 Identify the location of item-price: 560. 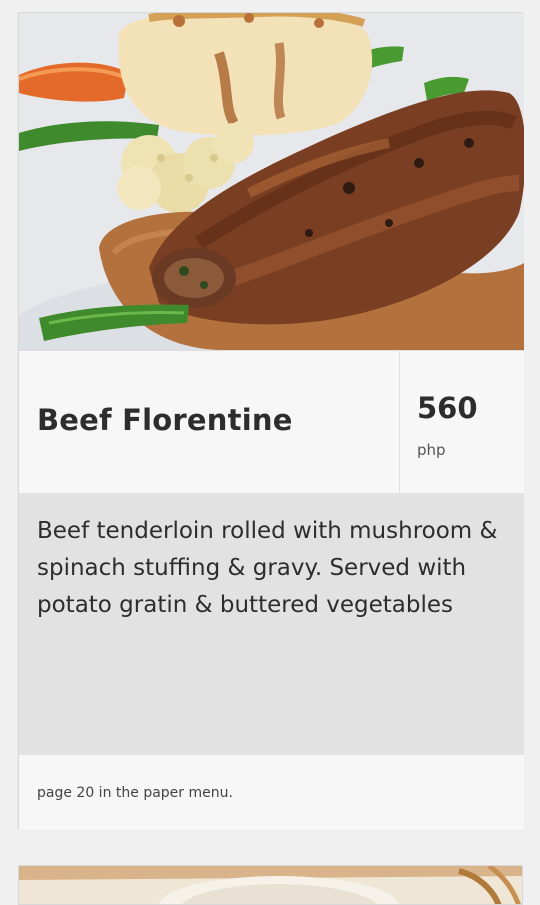
(447, 408).